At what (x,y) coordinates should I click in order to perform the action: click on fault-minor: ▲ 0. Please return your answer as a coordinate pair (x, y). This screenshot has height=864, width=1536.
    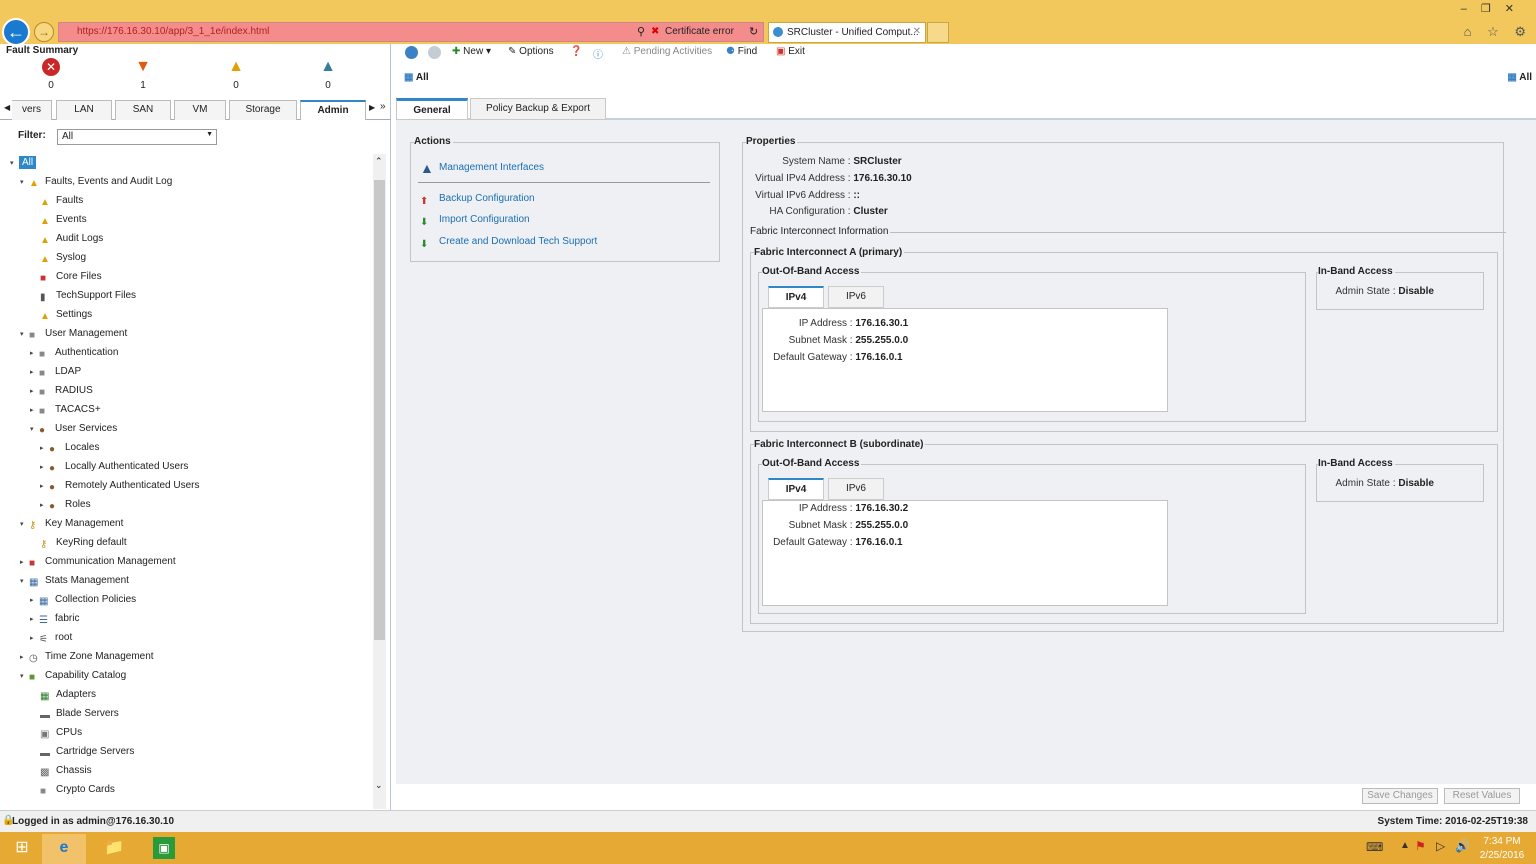
    Looking at the image, I should click on (236, 74).